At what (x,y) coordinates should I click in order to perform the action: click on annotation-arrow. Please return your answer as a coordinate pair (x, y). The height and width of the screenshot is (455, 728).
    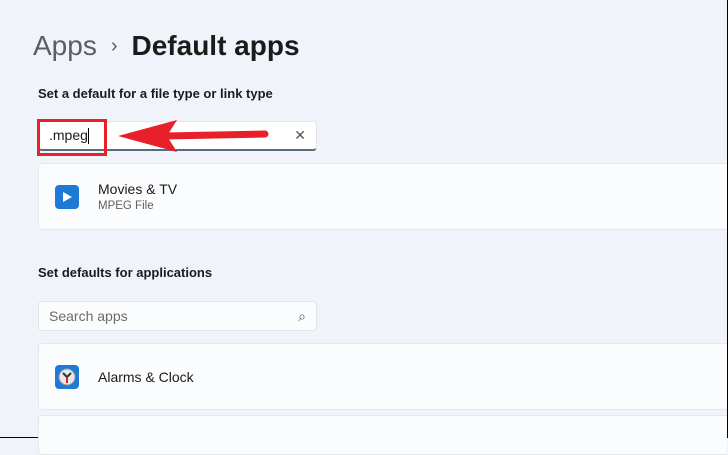
    Looking at the image, I should click on (193, 136).